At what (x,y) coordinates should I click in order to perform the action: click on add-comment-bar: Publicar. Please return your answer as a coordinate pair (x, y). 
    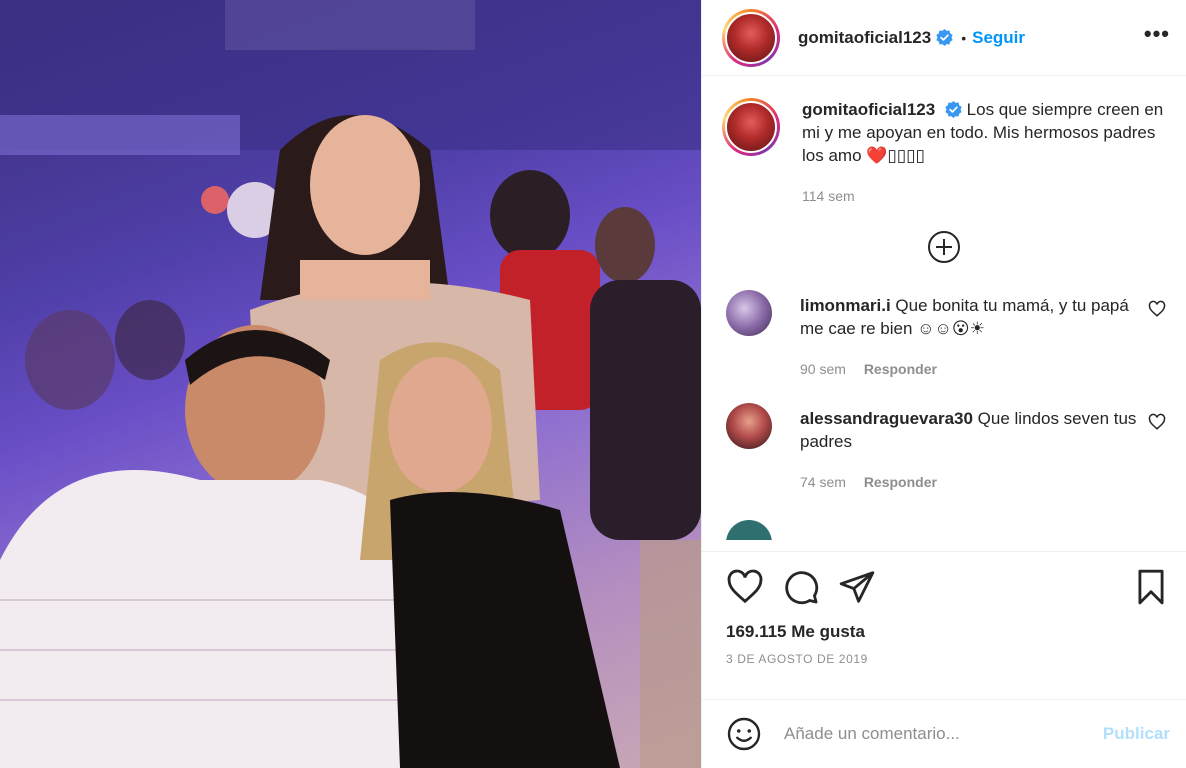
    Looking at the image, I should click on (944, 734).